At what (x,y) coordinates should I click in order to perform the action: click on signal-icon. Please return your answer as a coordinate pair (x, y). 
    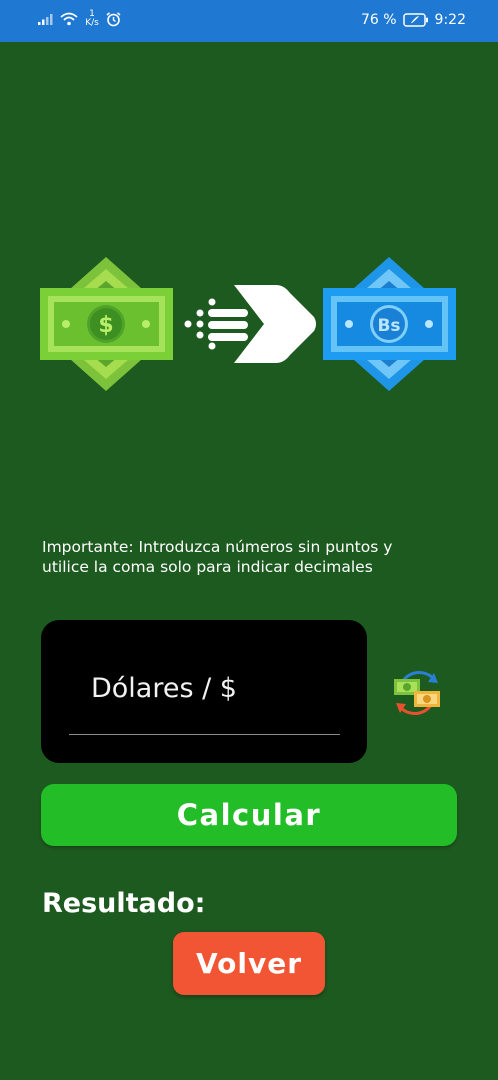
    Looking at the image, I should click on (45, 19).